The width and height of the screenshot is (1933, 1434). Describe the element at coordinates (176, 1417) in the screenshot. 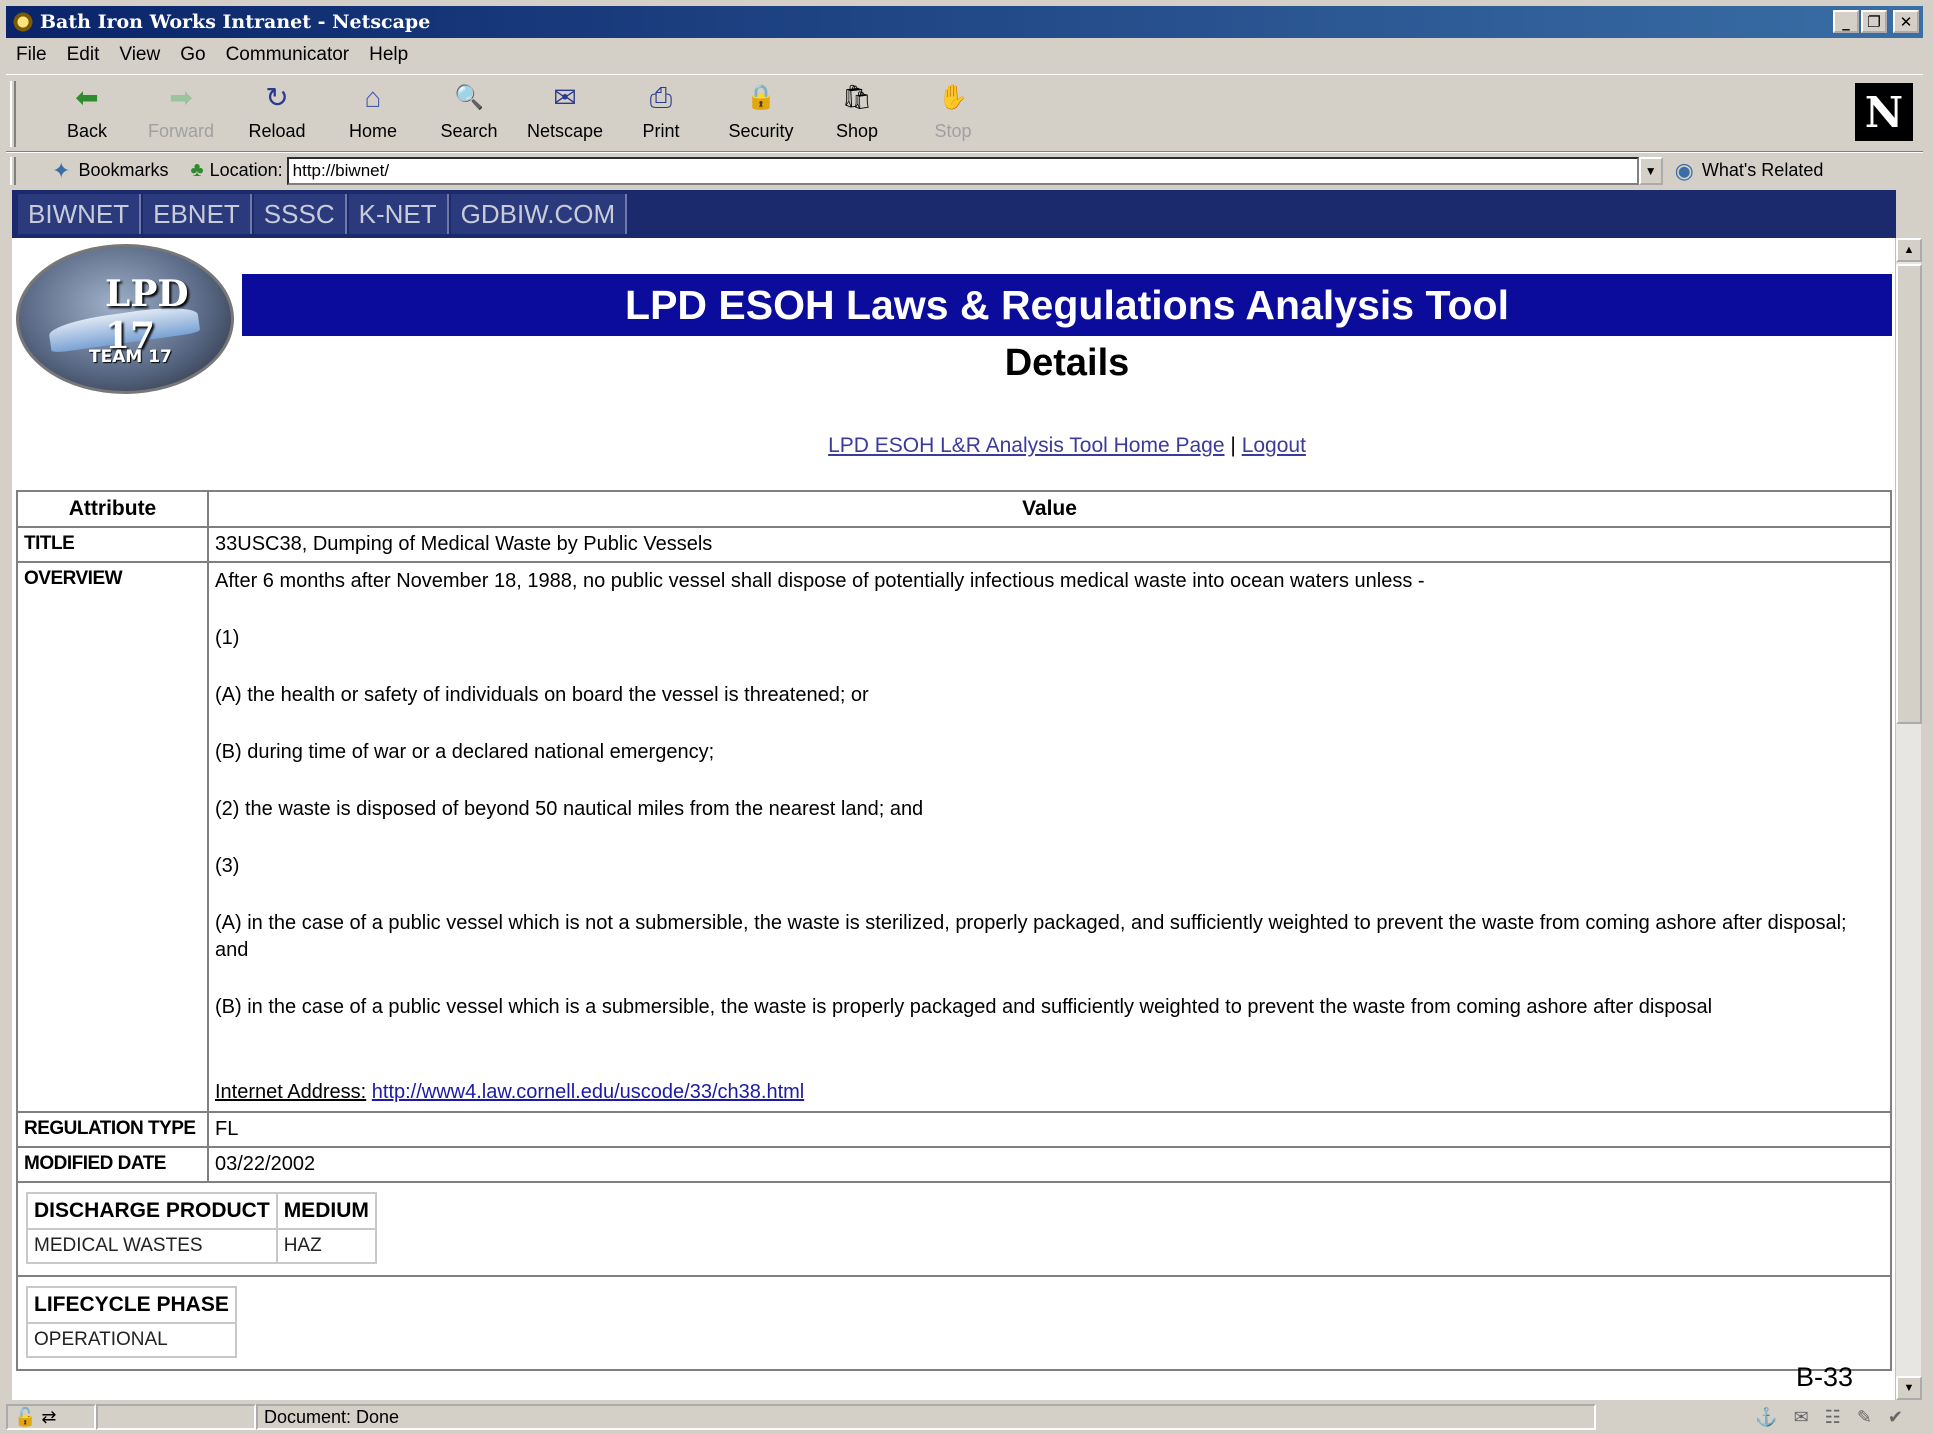

I see `progress-cell` at that location.